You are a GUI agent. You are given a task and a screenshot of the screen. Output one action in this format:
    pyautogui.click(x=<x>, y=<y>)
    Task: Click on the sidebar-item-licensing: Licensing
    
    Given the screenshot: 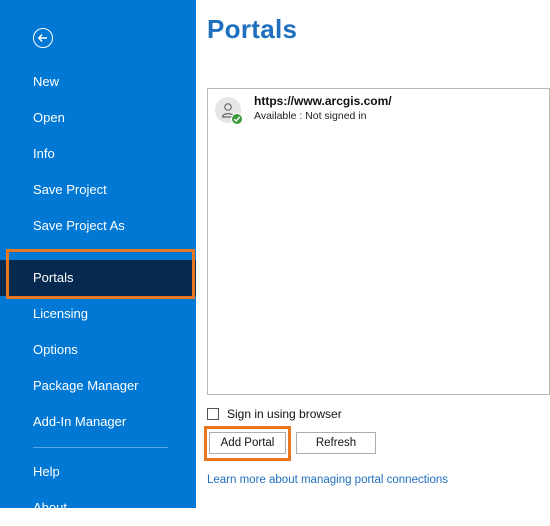 What is the action you would take?
    pyautogui.click(x=98, y=314)
    